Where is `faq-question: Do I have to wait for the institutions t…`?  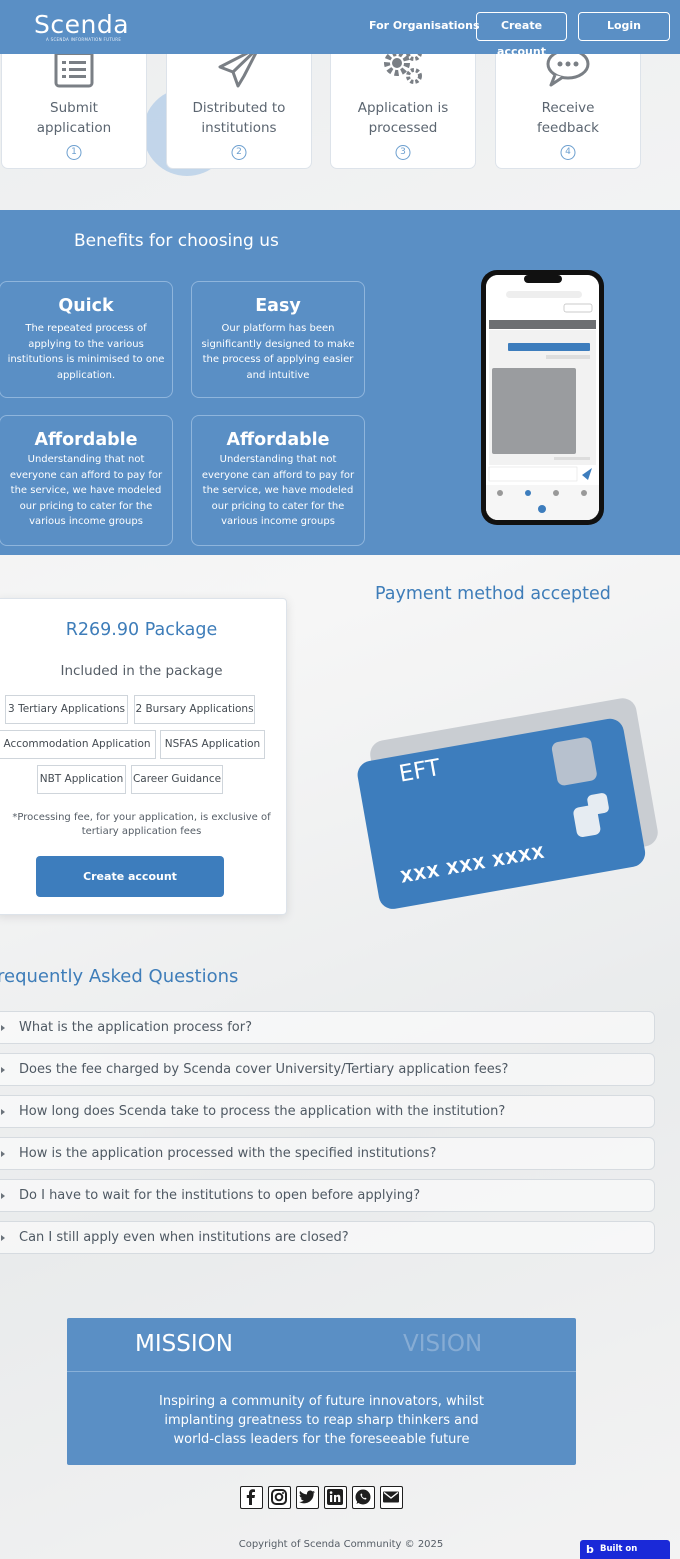 faq-question: Do I have to wait for the institutions t… is located at coordinates (220, 1195).